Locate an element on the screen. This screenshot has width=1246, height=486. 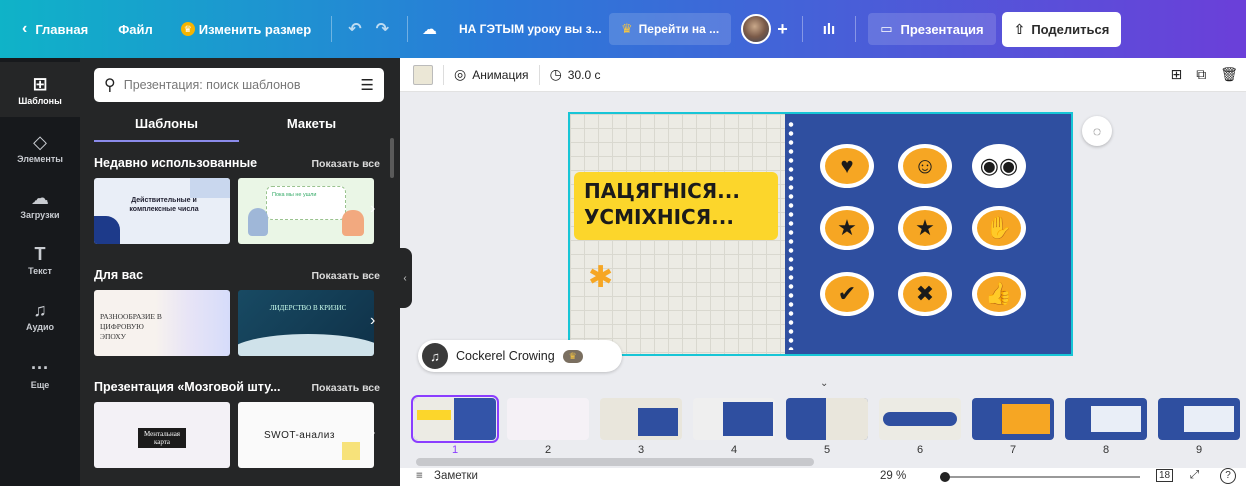
share-button: ⇧ Поделиться is located at coordinates (1061, 29).